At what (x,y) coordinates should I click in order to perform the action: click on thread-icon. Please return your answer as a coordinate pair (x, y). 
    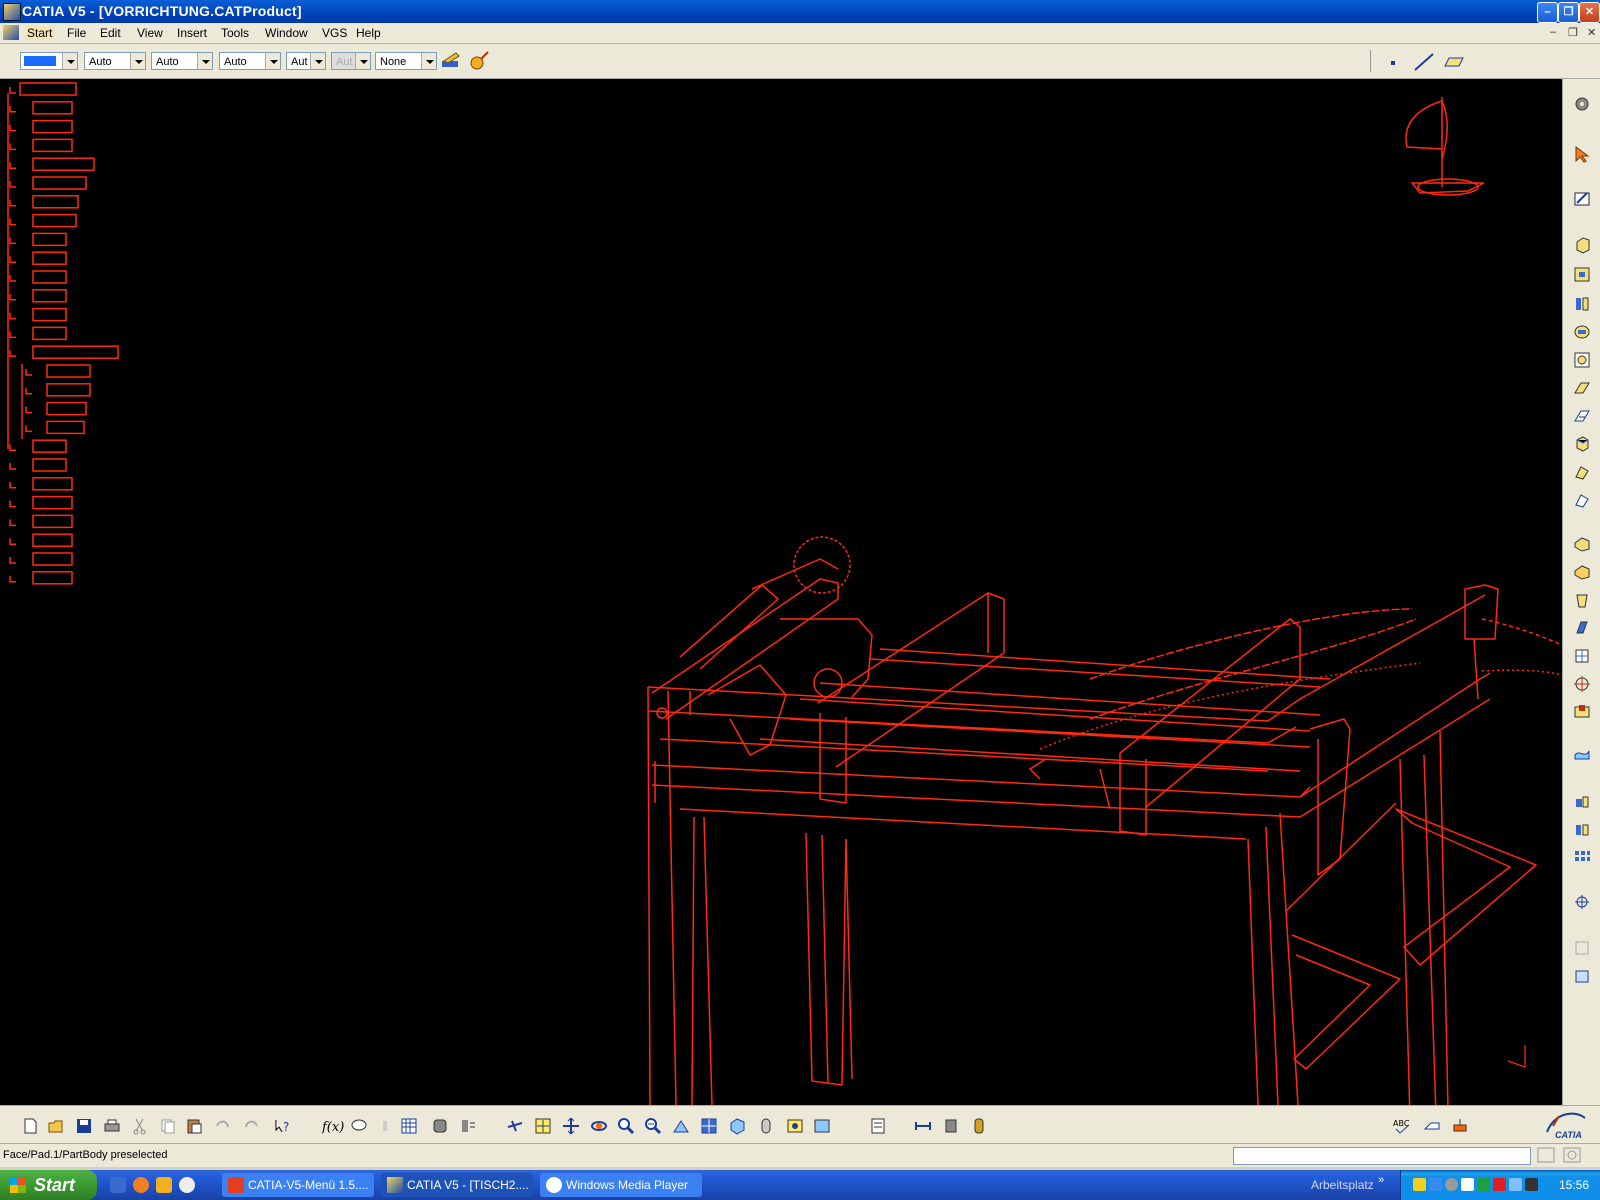
    Looking at the image, I should click on (1582, 684).